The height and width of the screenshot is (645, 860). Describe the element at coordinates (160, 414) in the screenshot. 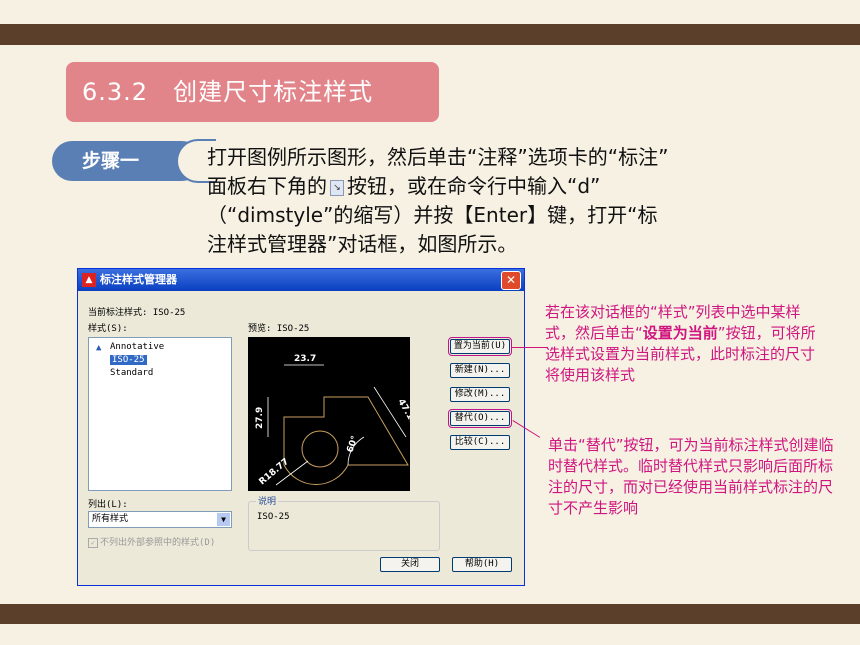

I see `styles-list: ▲ Annotative ISO-25 Standard` at that location.